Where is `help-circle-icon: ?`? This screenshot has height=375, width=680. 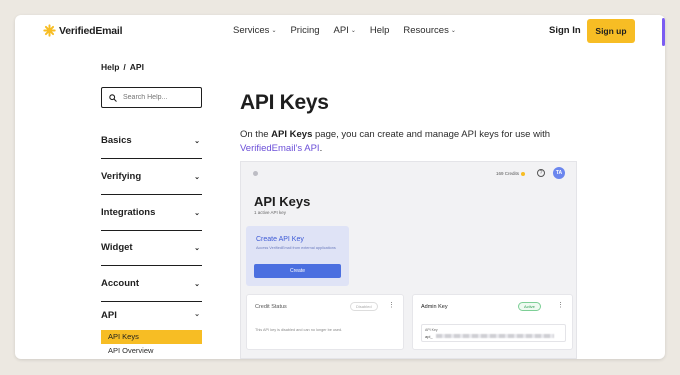
help-circle-icon: ? is located at coordinates (541, 173).